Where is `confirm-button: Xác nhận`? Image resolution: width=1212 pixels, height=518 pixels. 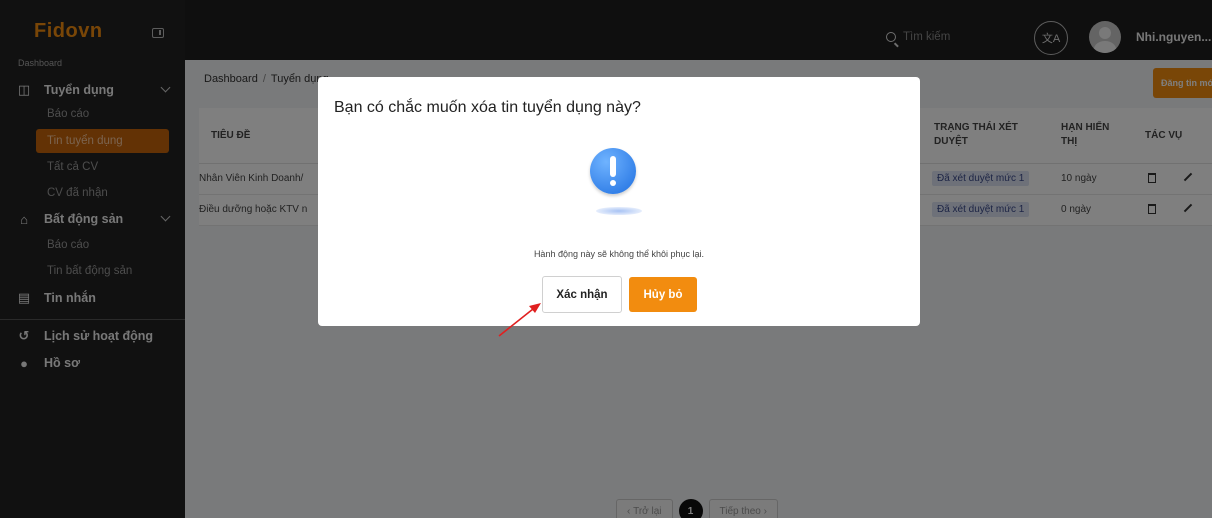 confirm-button: Xác nhận is located at coordinates (582, 294).